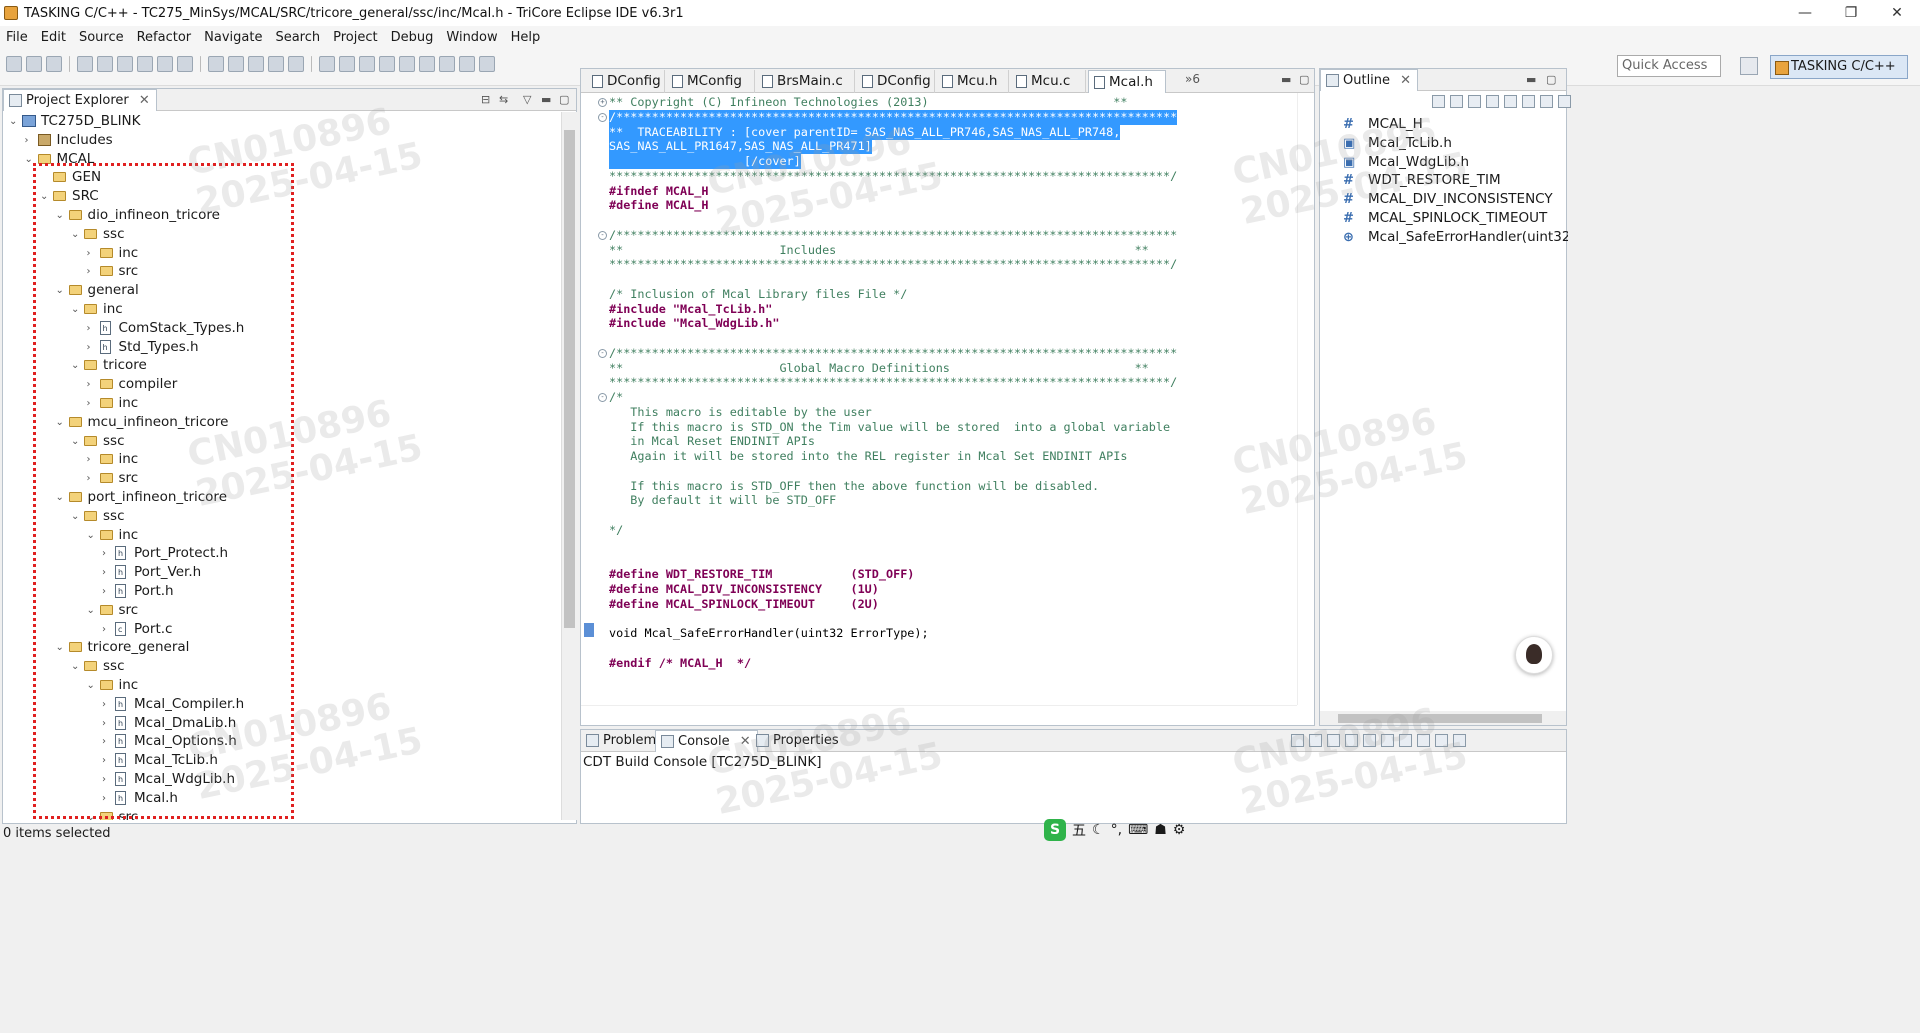  Describe the element at coordinates (1459, 740) in the screenshot. I see `maximize-icon` at that location.